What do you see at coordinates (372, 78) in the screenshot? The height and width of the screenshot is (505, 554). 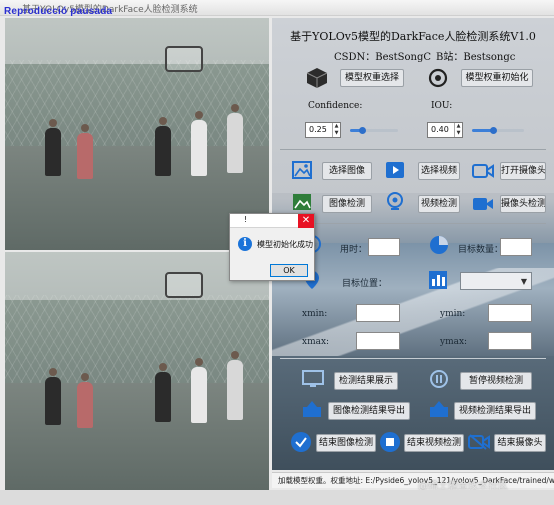 I see `select-weights-button: 模型权重选择` at bounding box center [372, 78].